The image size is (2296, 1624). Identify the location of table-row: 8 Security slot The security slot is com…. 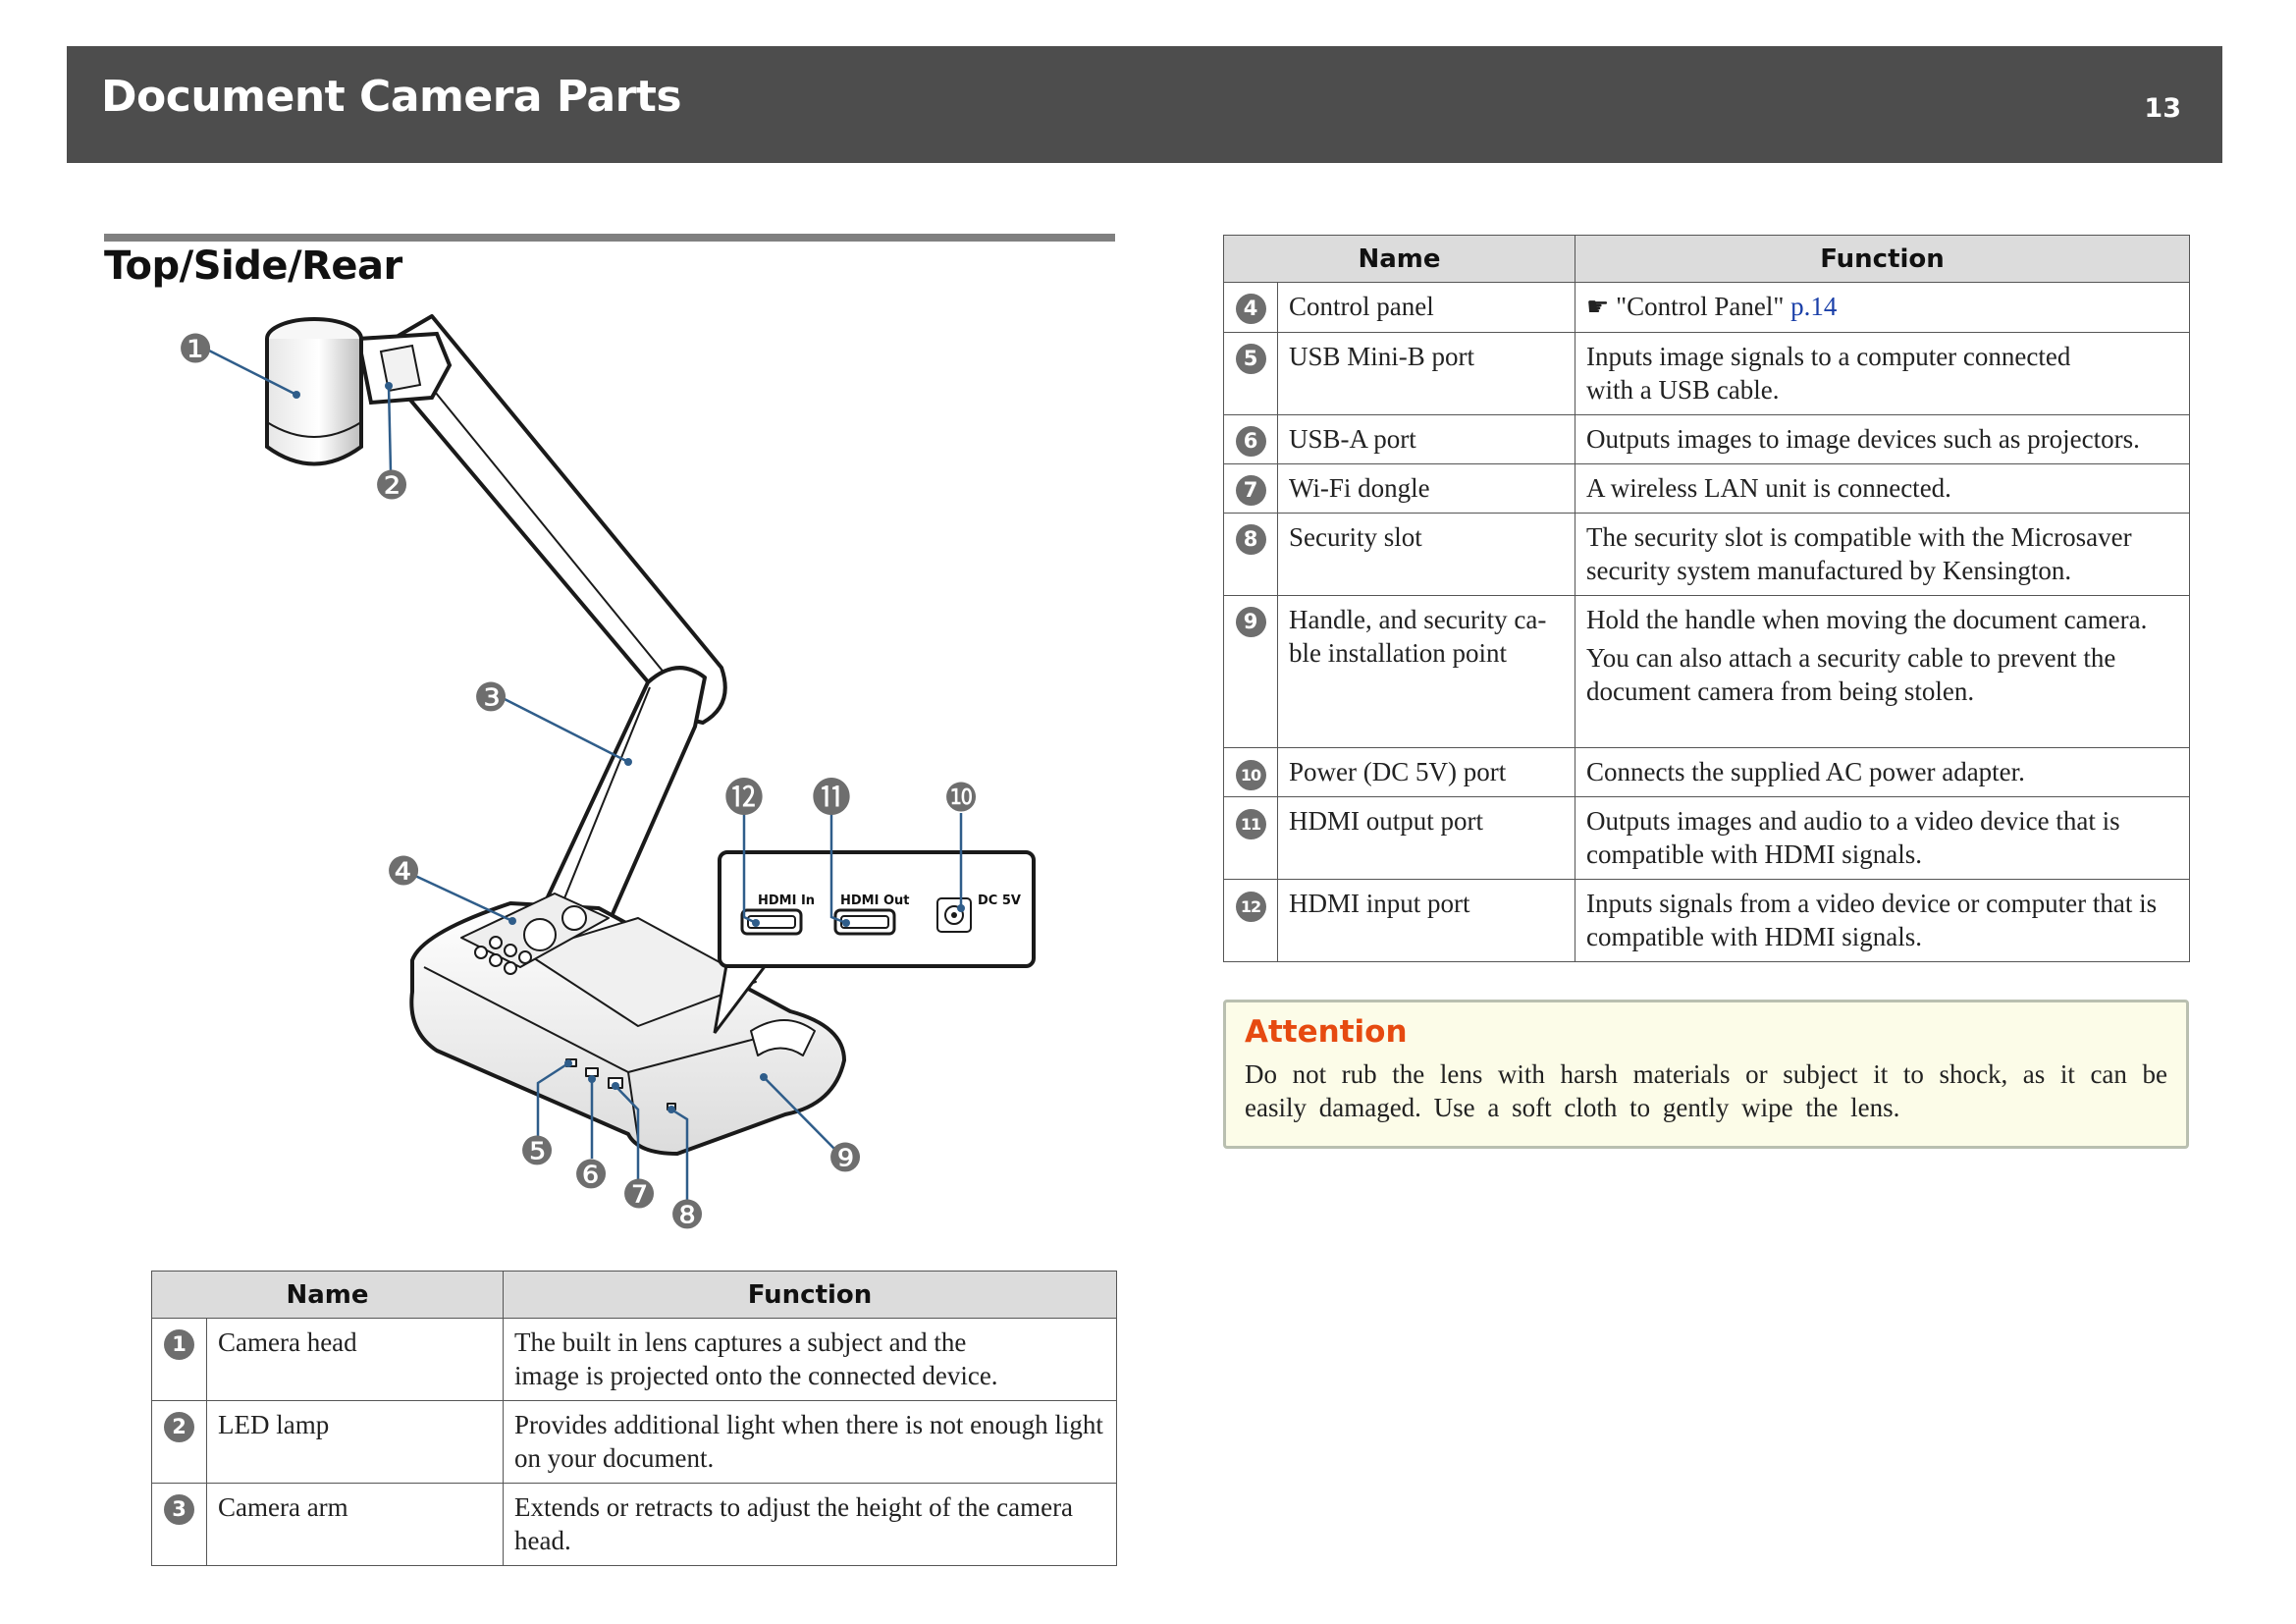
(1706, 554).